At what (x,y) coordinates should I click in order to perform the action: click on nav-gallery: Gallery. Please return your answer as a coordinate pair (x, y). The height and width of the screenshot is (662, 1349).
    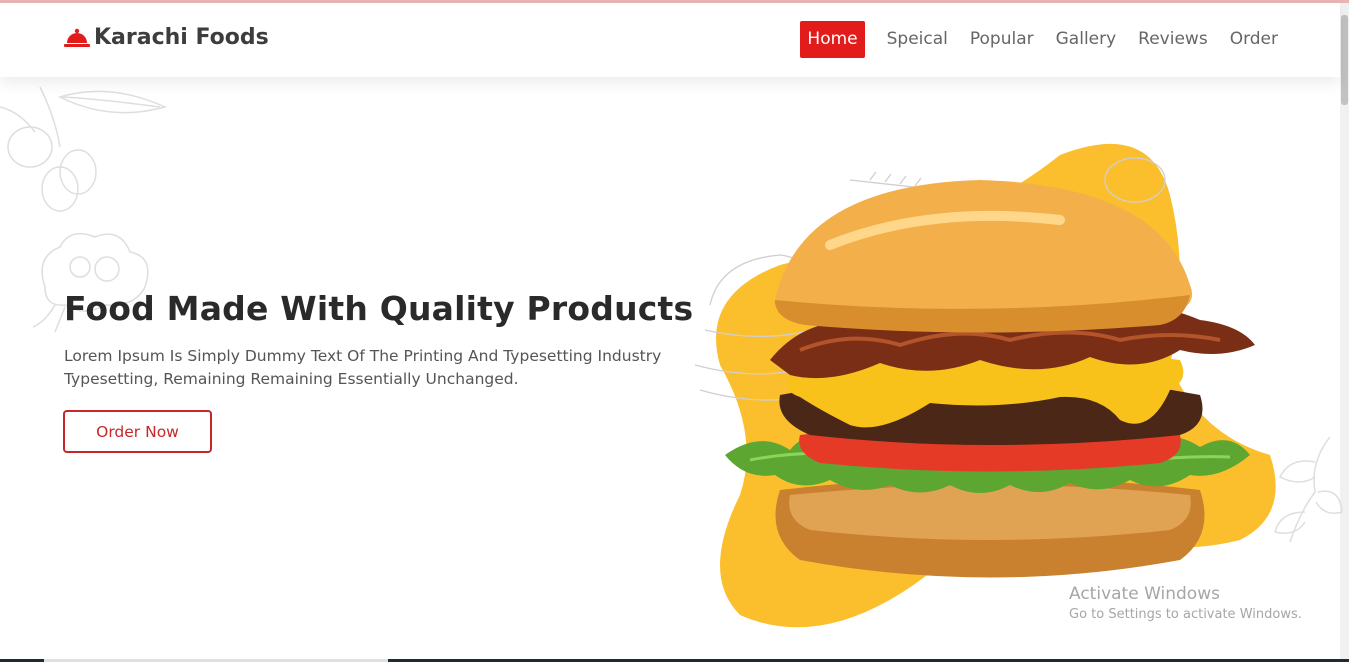
    Looking at the image, I should click on (1086, 39).